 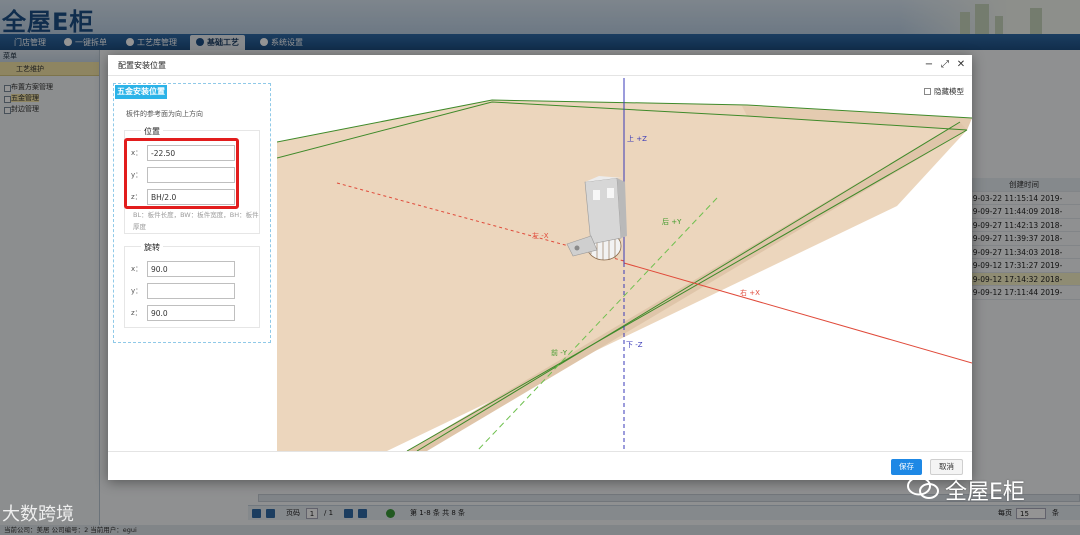 I want to click on minimize-icon: −, so click(x=929, y=65).